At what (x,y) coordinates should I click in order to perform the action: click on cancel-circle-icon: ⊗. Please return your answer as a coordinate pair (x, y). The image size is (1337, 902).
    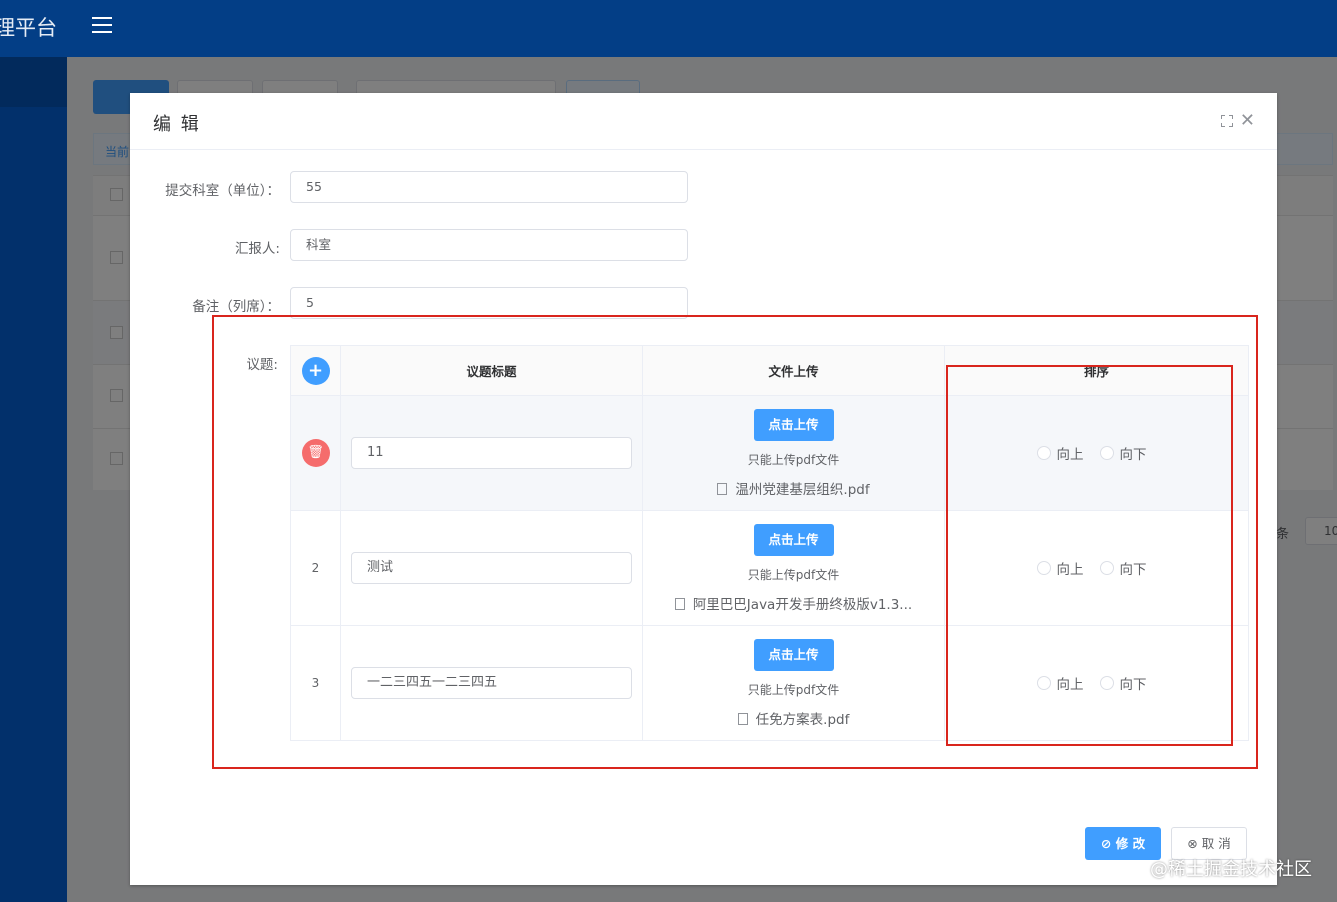
    Looking at the image, I should click on (1194, 843).